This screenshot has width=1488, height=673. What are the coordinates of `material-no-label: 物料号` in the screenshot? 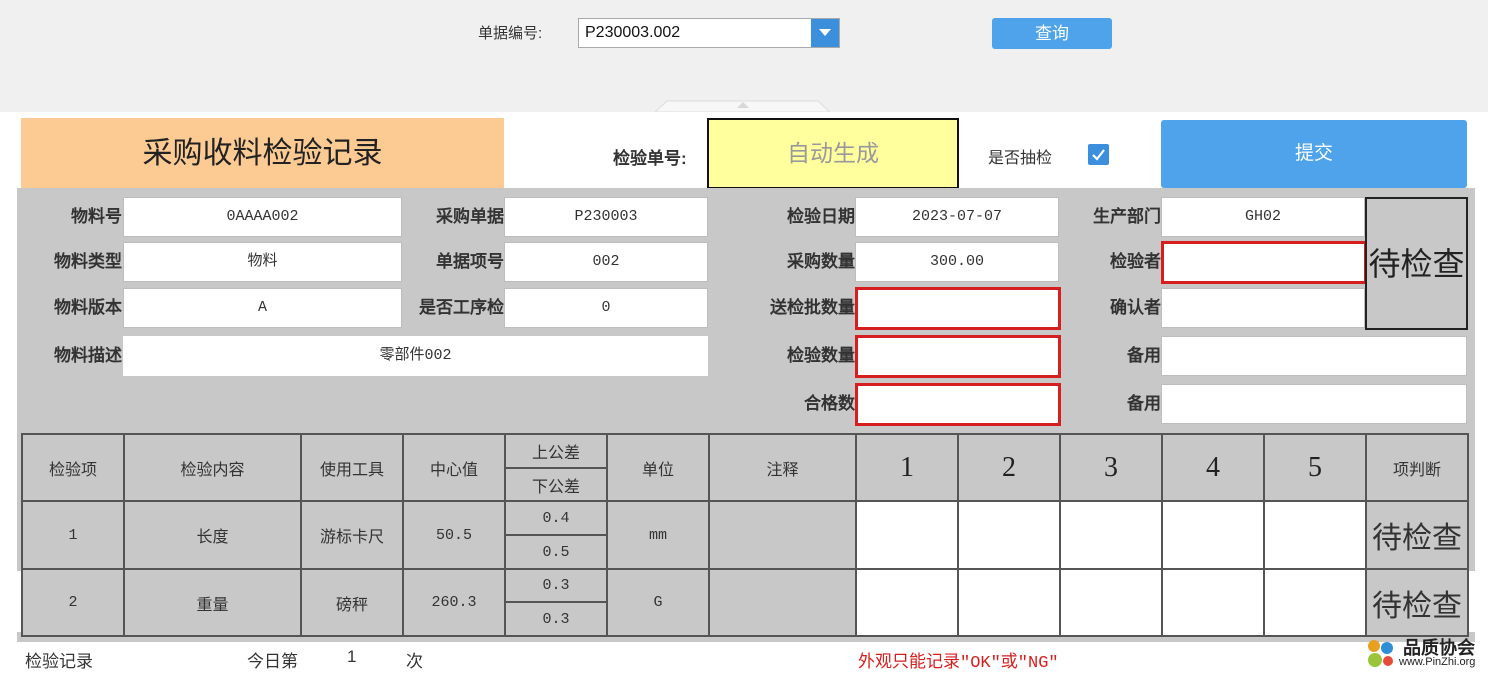 It's located at (96, 216).